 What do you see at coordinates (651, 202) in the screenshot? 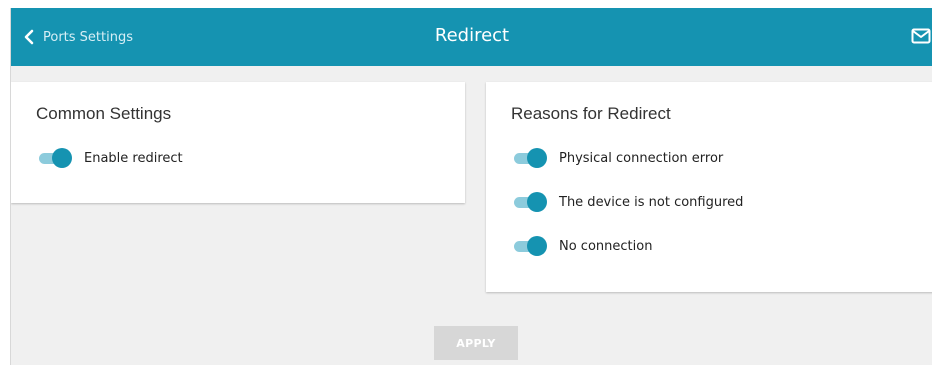
I see `device-not-configured-label: The device is not configured` at bounding box center [651, 202].